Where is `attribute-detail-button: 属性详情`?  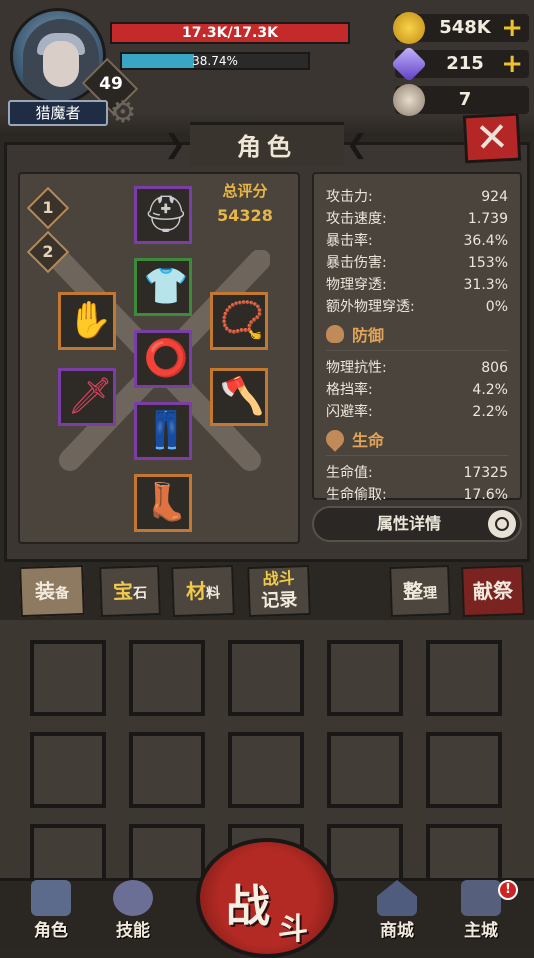
attribute-detail-button: 属性详情 is located at coordinates (417, 524).